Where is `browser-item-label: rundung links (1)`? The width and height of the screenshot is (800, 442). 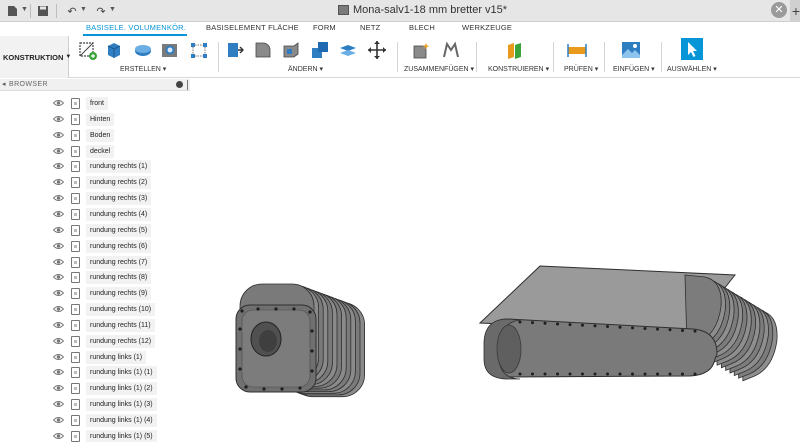
browser-item-label: rundung links (1) is located at coordinates (116, 357).